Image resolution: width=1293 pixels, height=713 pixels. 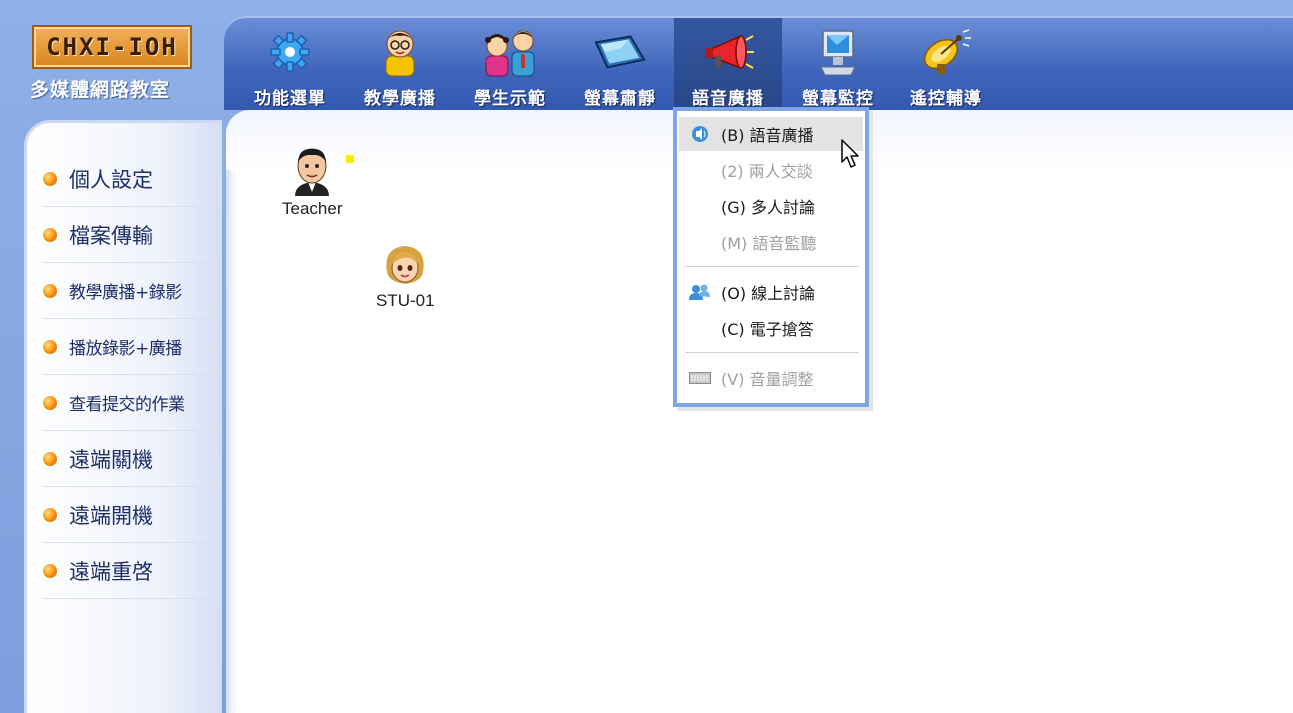 What do you see at coordinates (100, 90) in the screenshot?
I see `logo-subtitle: 多媒體網路教室` at bounding box center [100, 90].